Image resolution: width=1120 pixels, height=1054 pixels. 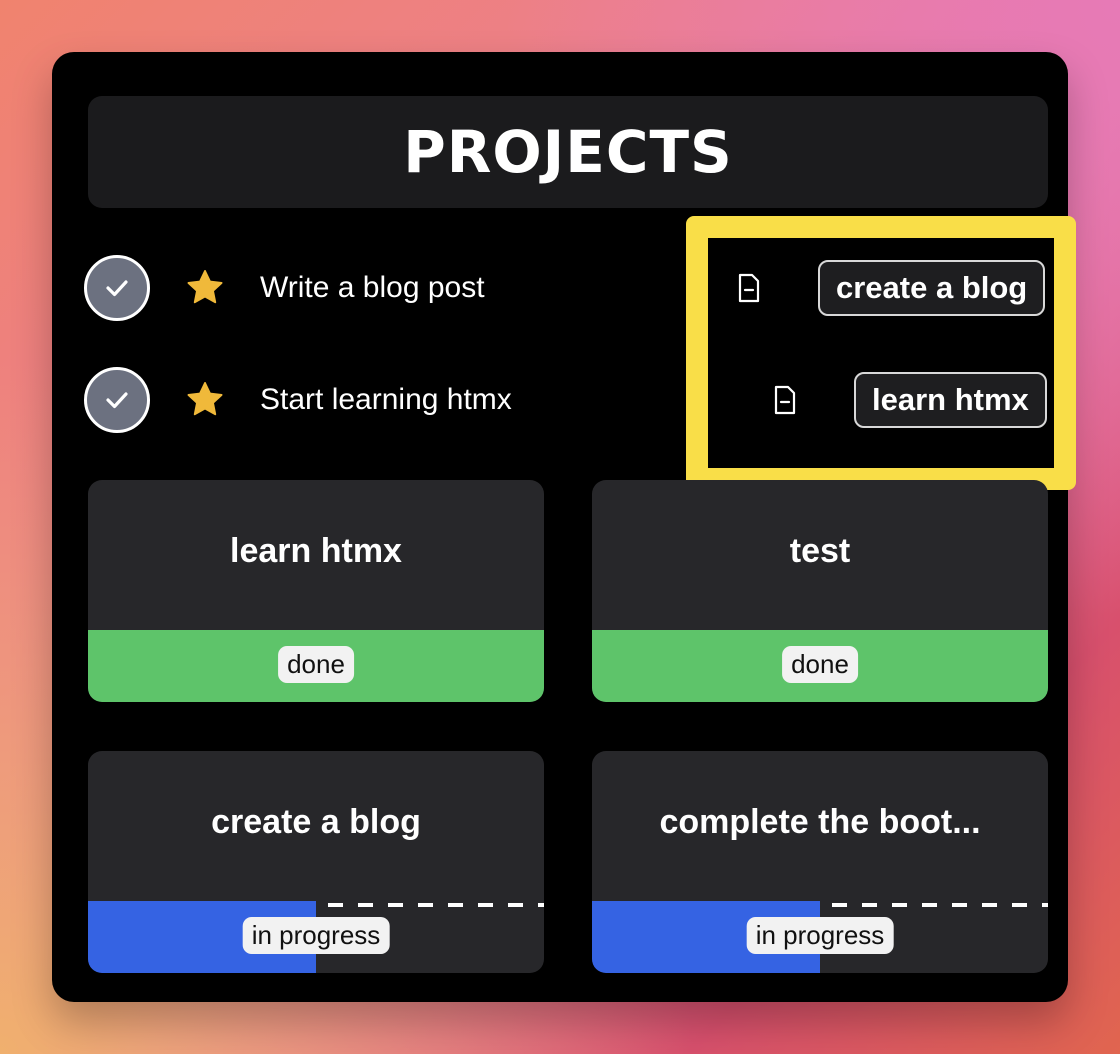 I want to click on highlight-frame: create a blog learn htmx, so click(x=881, y=353).